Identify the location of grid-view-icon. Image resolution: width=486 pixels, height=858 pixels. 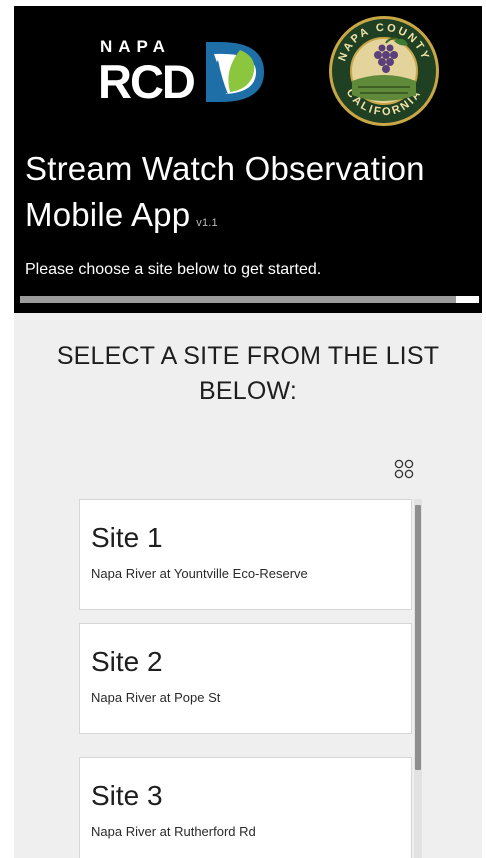
(404, 469).